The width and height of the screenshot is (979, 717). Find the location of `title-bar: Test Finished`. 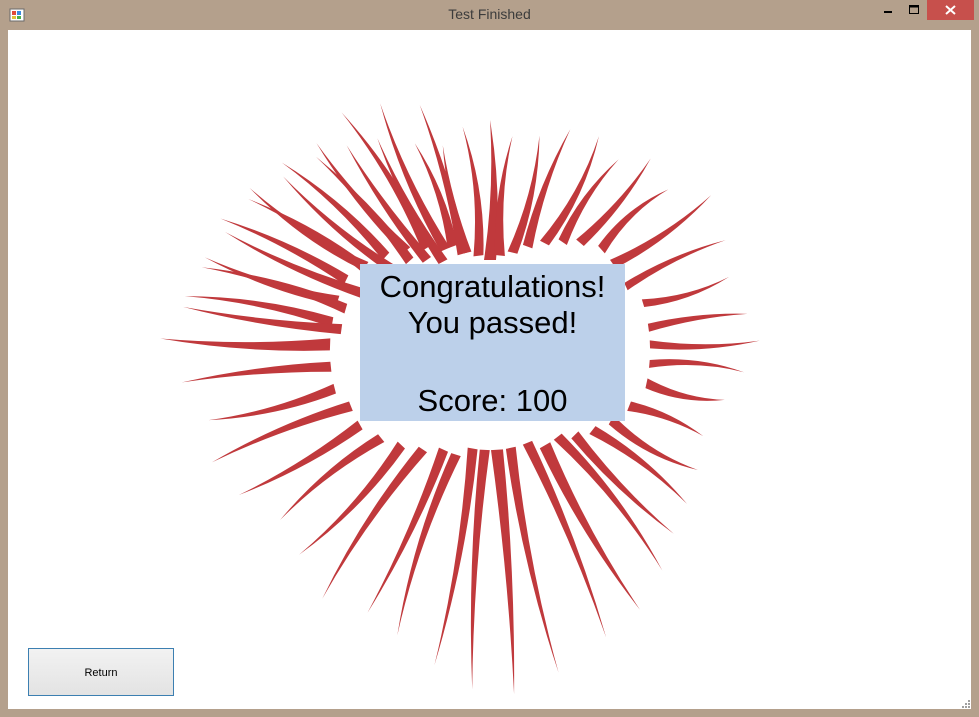

title-bar: Test Finished is located at coordinates (489, 15).